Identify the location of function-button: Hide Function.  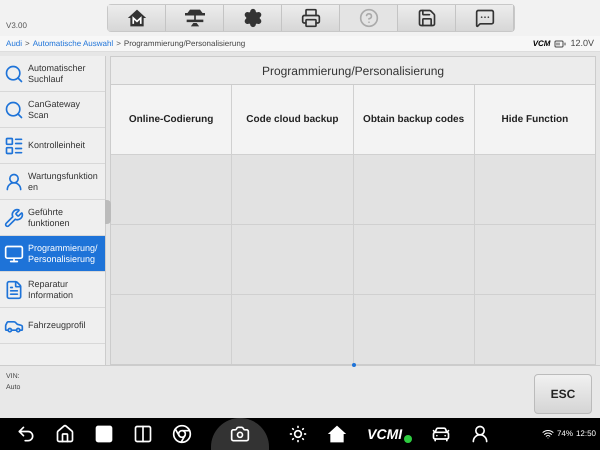
(534, 119).